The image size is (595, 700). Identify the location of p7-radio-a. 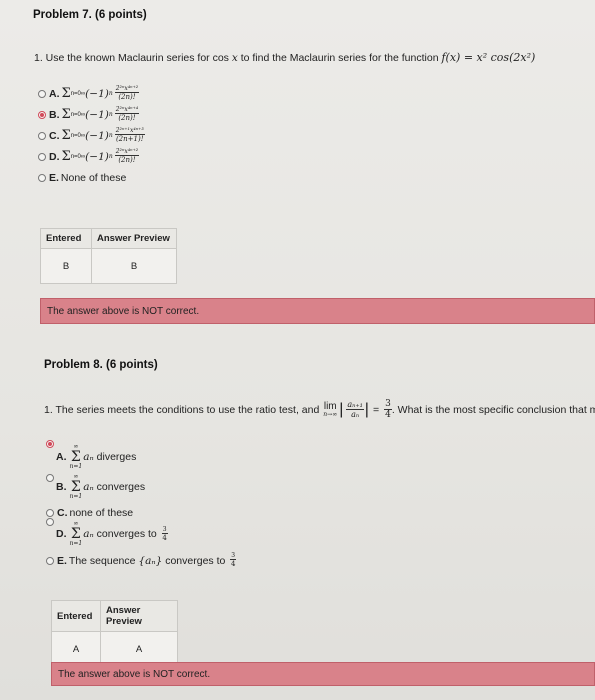
(42, 93).